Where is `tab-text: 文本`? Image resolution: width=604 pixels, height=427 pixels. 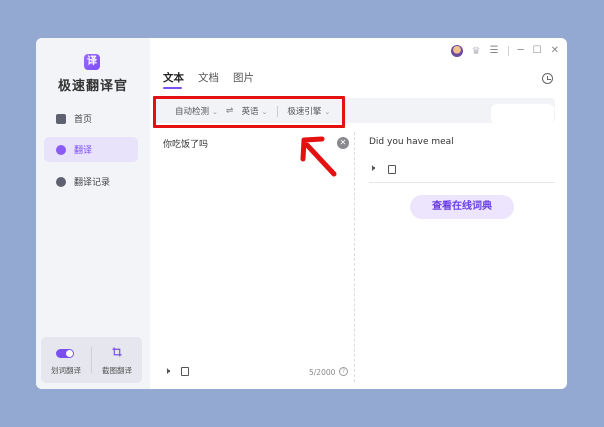 tab-text: 文本 is located at coordinates (173, 79).